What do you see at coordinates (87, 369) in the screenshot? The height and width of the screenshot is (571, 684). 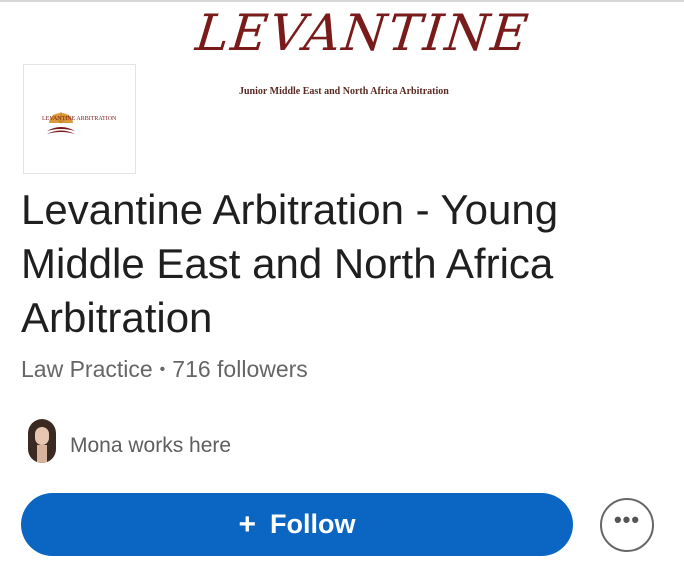 I see `industry-label: Law Practice` at bounding box center [87, 369].